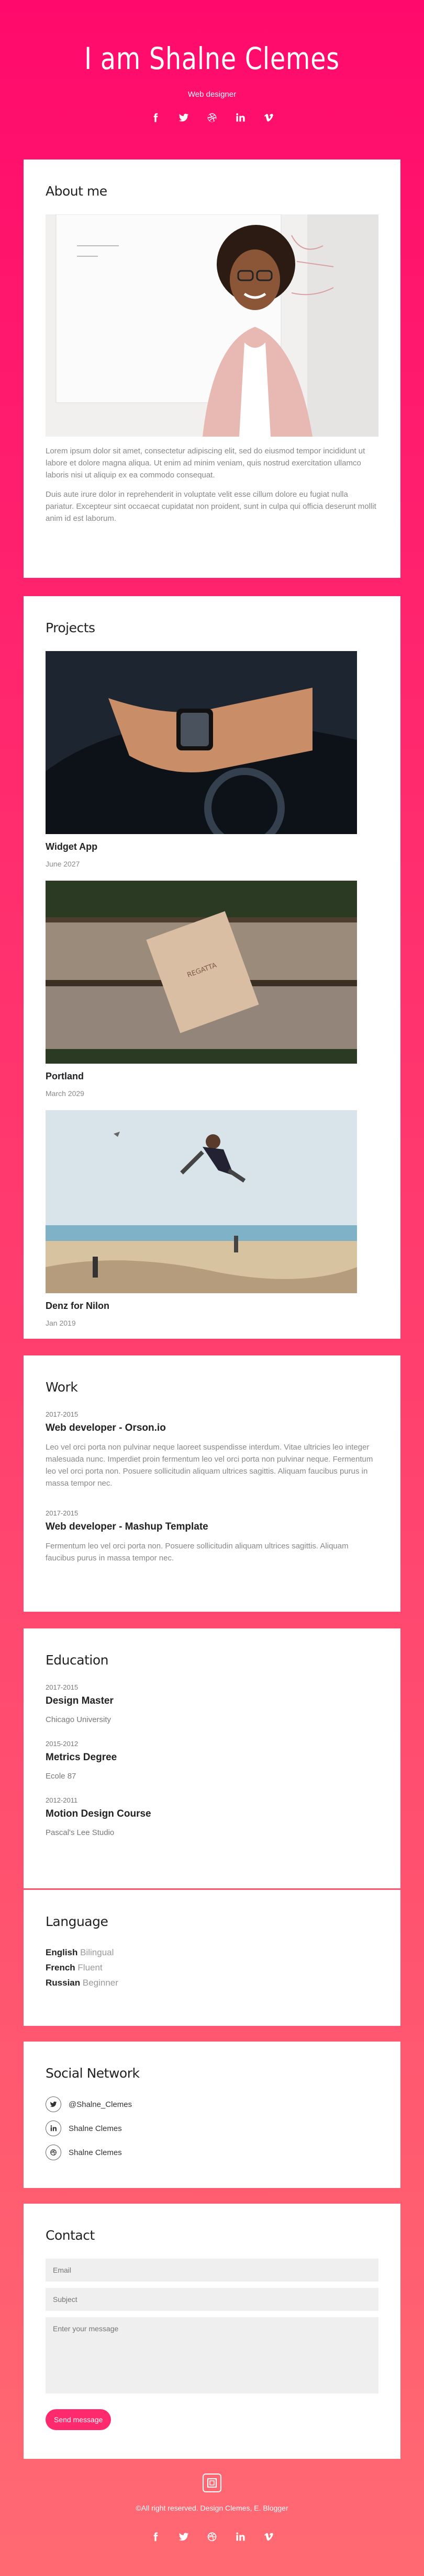 This screenshot has height=2576, width=424. Describe the element at coordinates (63, 1744) in the screenshot. I see `education-years: 2015-2012` at that location.